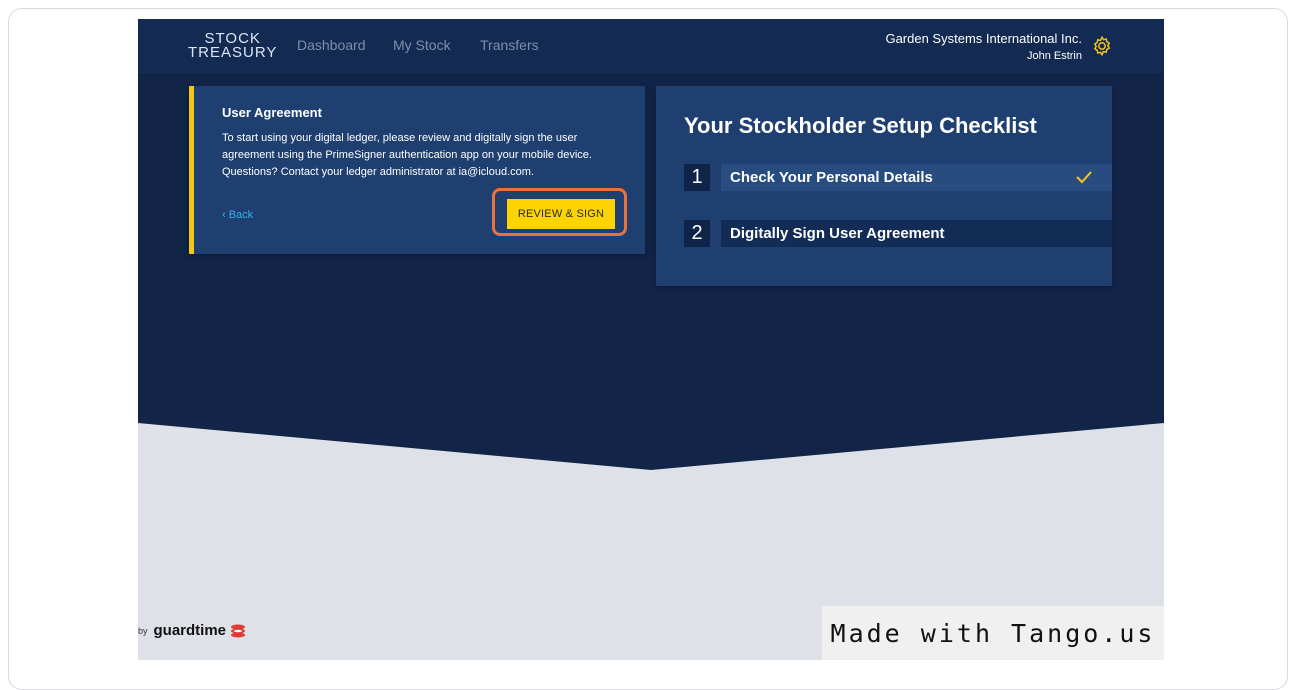 The height and width of the screenshot is (690, 1294). What do you see at coordinates (237, 215) in the screenshot?
I see `back-link: ‹ Back` at bounding box center [237, 215].